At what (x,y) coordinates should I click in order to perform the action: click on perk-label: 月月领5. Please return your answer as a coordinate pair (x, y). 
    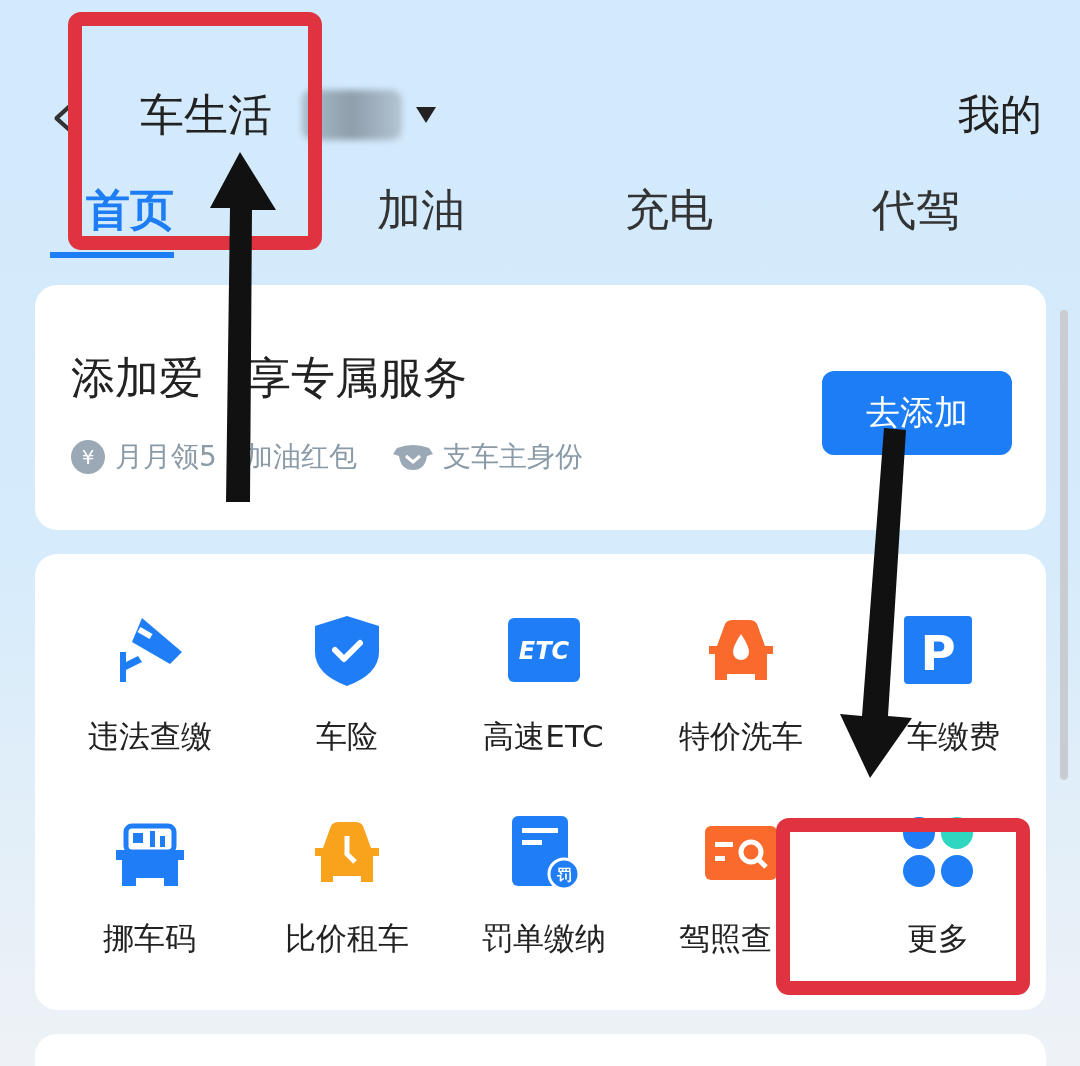
    Looking at the image, I should click on (166, 456).